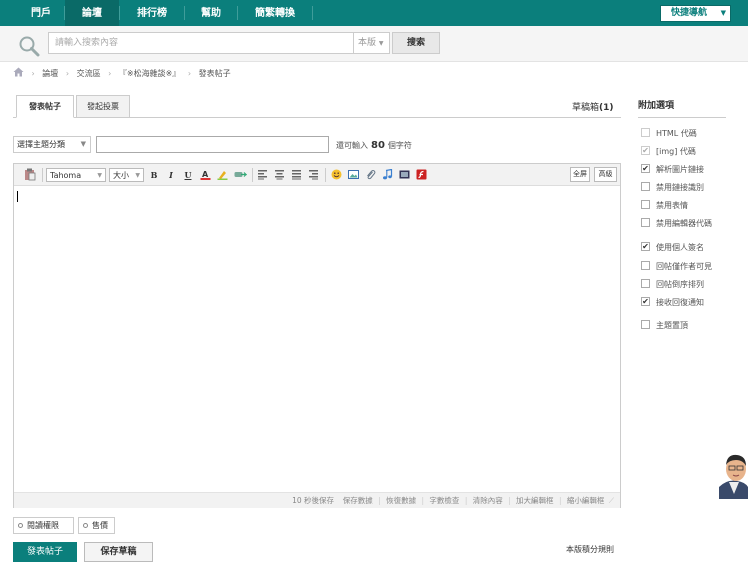 The width and height of the screenshot is (748, 569). What do you see at coordinates (488, 500) in the screenshot?
I see `clear-content-link: 清除內容` at bounding box center [488, 500].